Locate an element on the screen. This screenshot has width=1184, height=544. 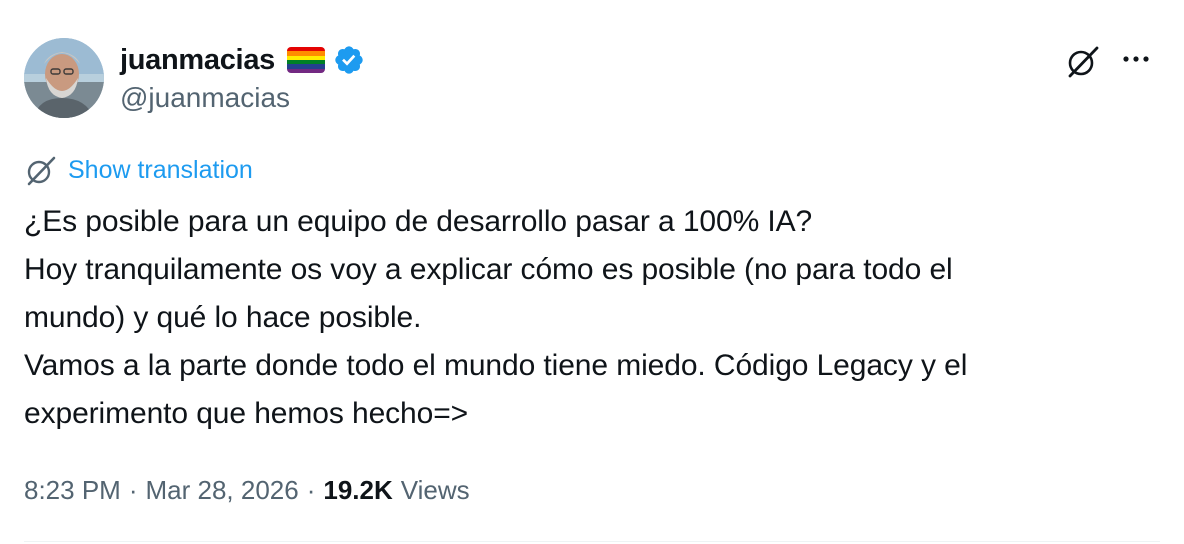
tweet-metadata: 8:23 PM · Mar 28, 2026 · 19.2K Views is located at coordinates (247, 490).